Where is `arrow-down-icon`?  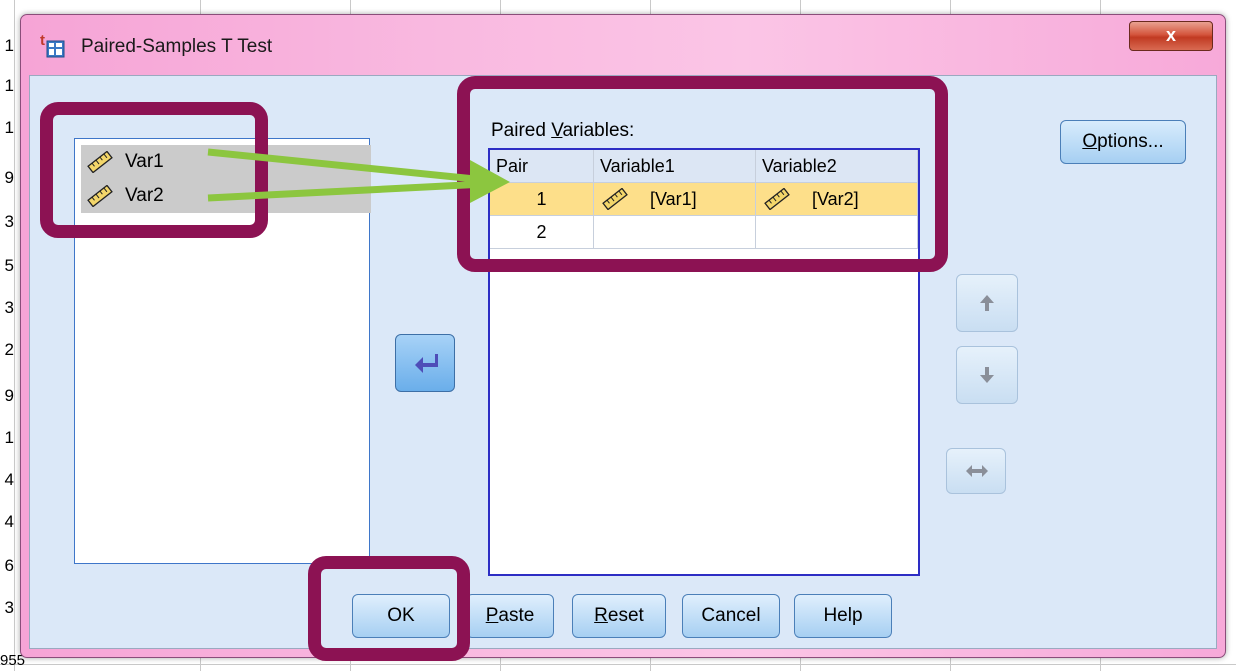 arrow-down-icon is located at coordinates (987, 375).